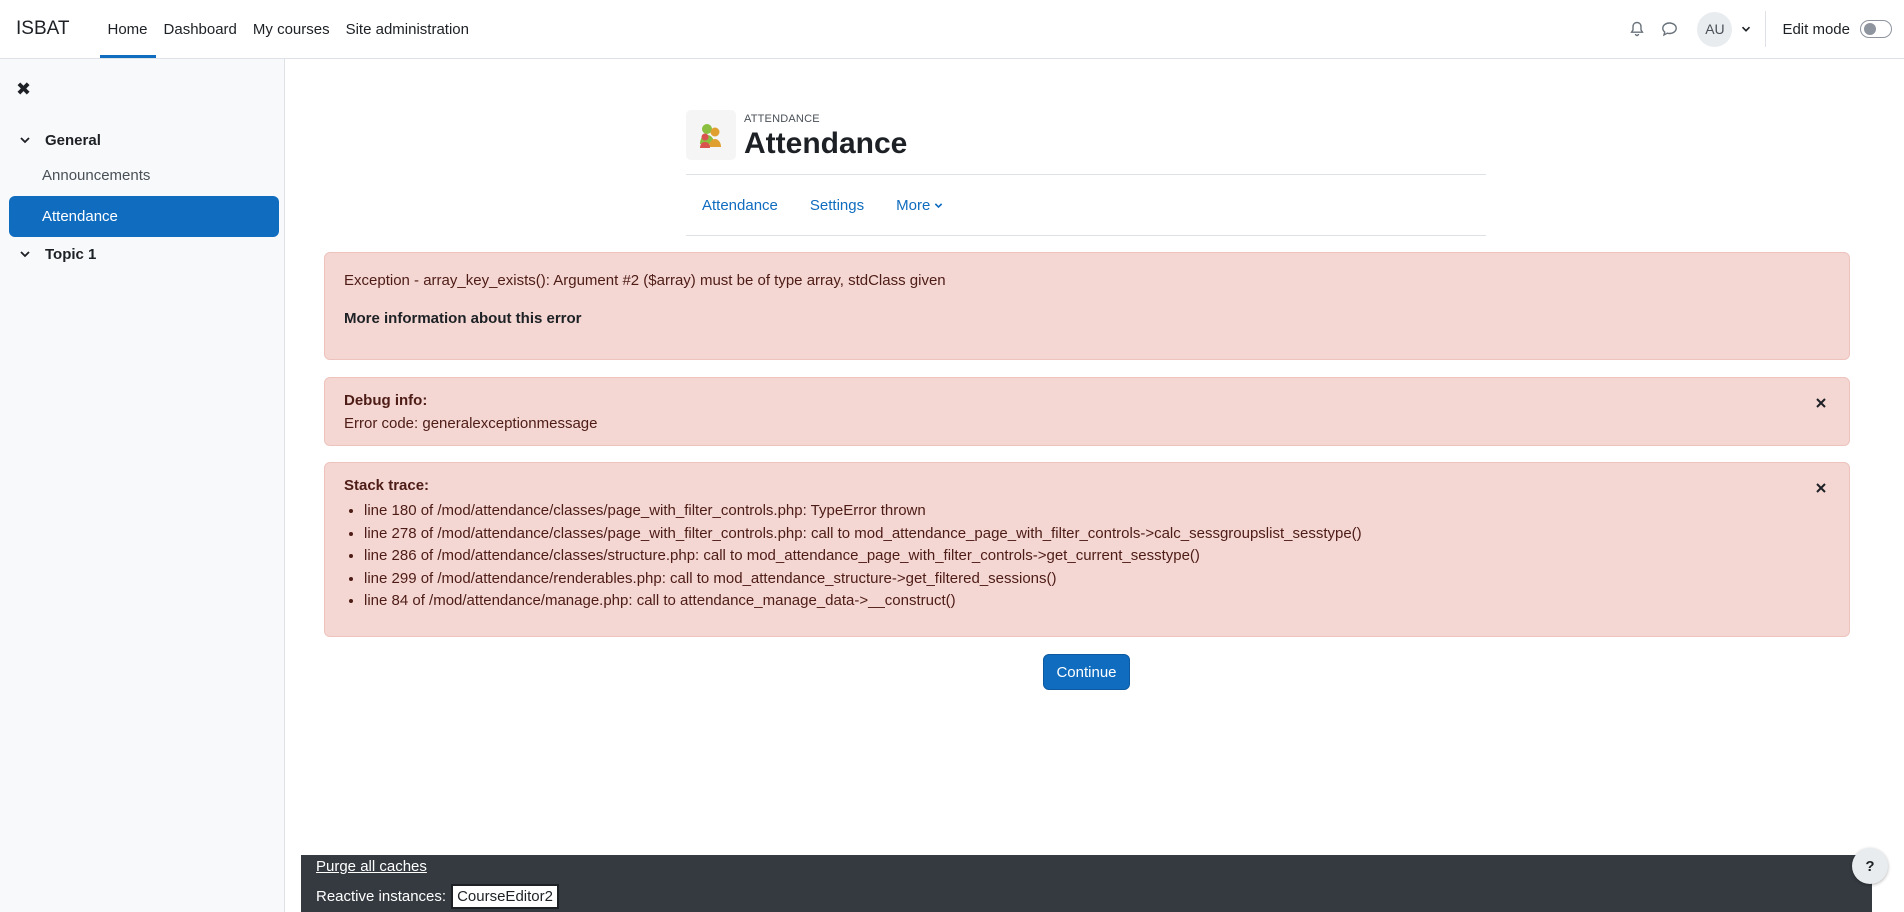 Image resolution: width=1904 pixels, height=912 pixels. What do you see at coordinates (1870, 29) in the screenshot?
I see `toggle-knob` at bounding box center [1870, 29].